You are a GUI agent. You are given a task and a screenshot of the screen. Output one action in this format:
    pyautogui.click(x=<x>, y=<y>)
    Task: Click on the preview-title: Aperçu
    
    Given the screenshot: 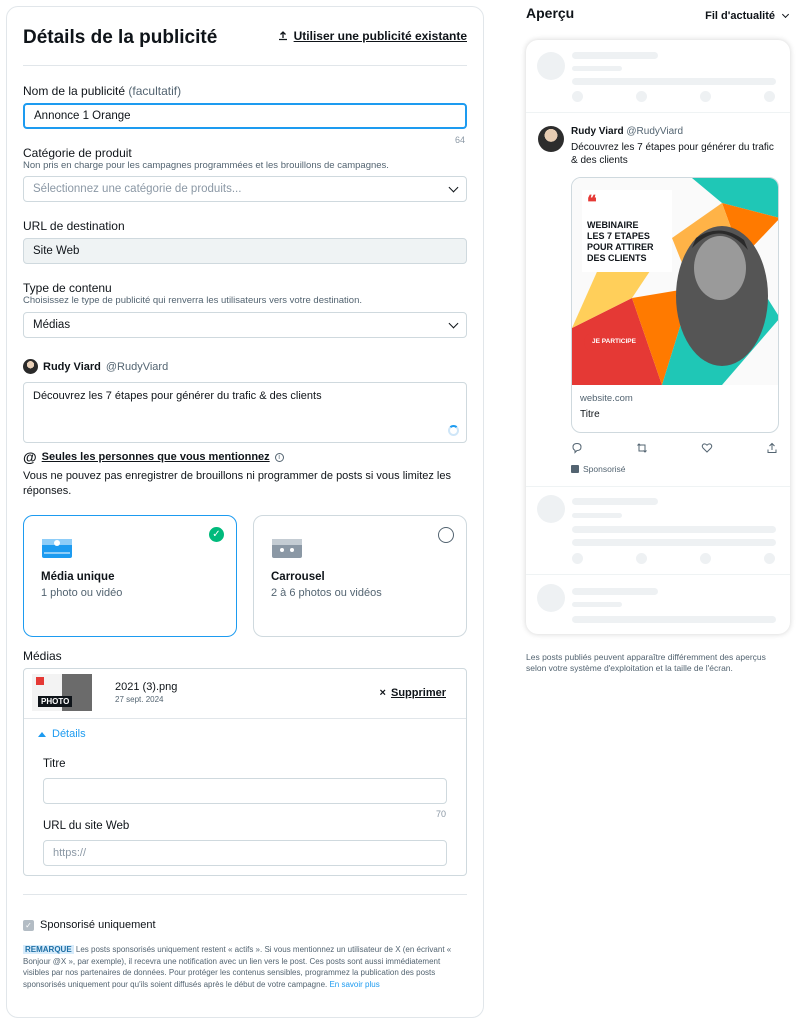 What is the action you would take?
    pyautogui.click(x=550, y=13)
    